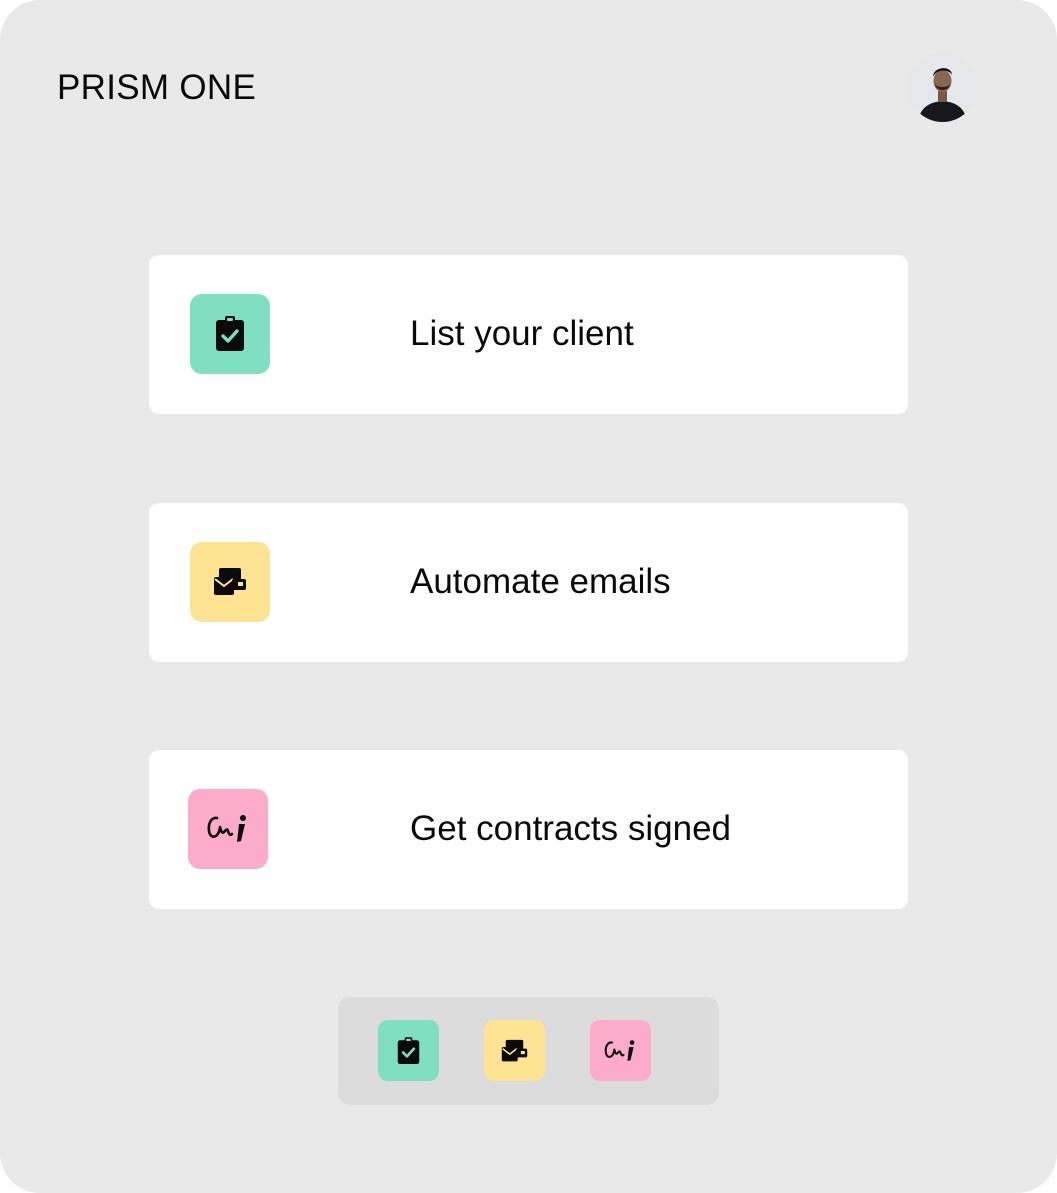 Image resolution: width=1057 pixels, height=1193 pixels. I want to click on bottom-dock, so click(528, 1051).